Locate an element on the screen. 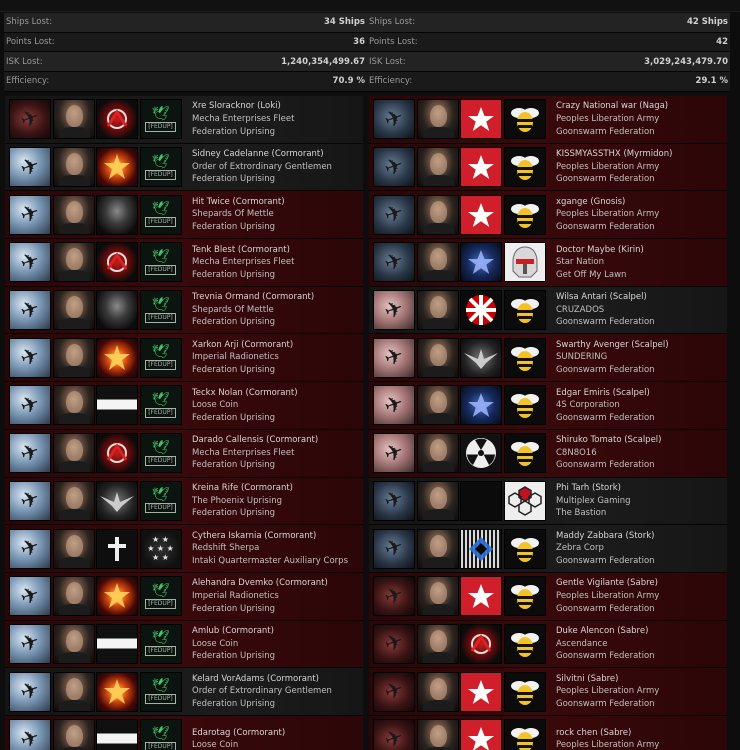 The height and width of the screenshot is (750, 740). pilot-name-link: xgange (Gnosis) is located at coordinates (607, 202).